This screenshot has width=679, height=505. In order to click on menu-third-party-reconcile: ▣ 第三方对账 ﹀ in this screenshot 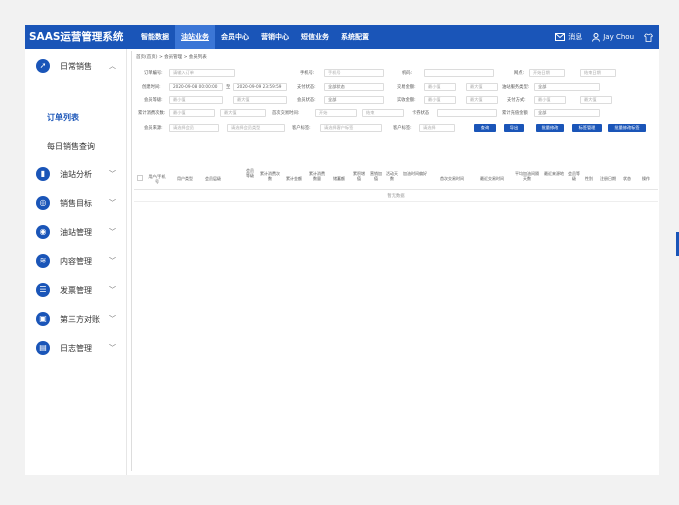, I will do `click(76, 319)`.